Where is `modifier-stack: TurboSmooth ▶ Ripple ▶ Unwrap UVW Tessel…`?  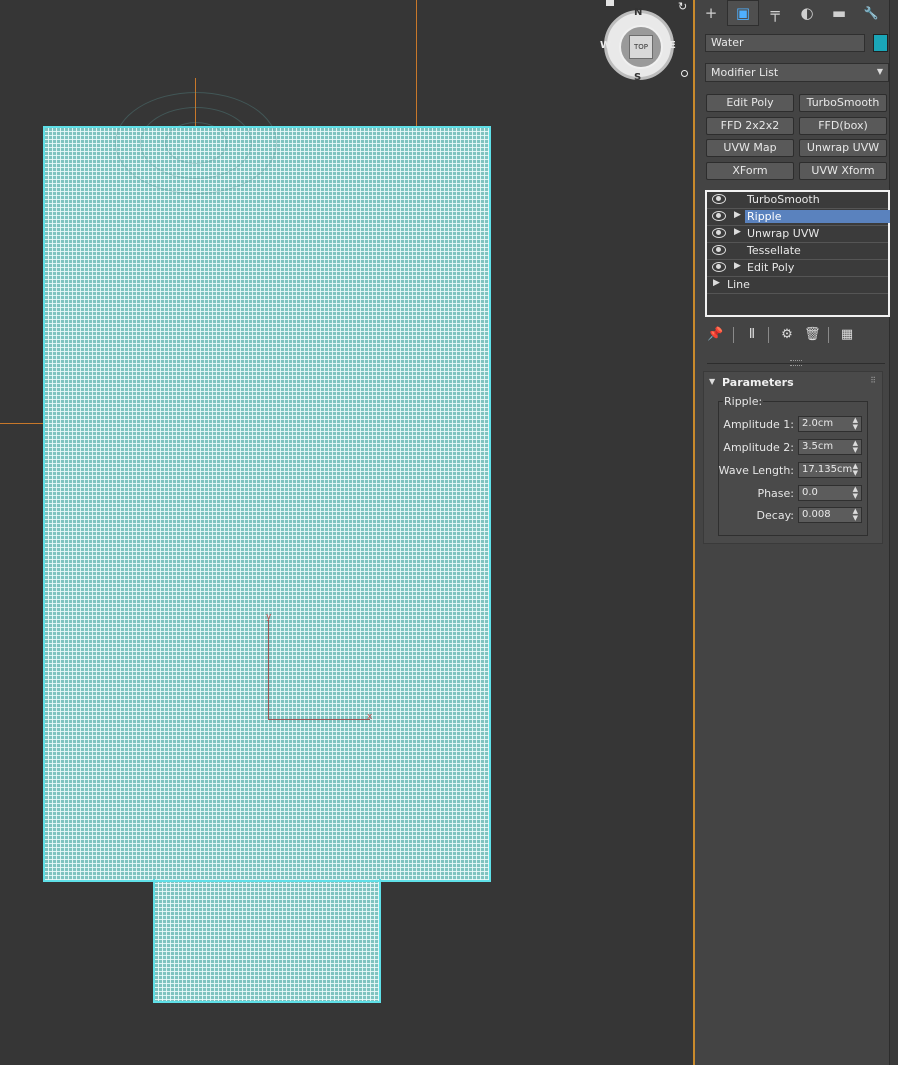 modifier-stack: TurboSmooth ▶ Ripple ▶ Unwrap UVW Tessel… is located at coordinates (797, 253).